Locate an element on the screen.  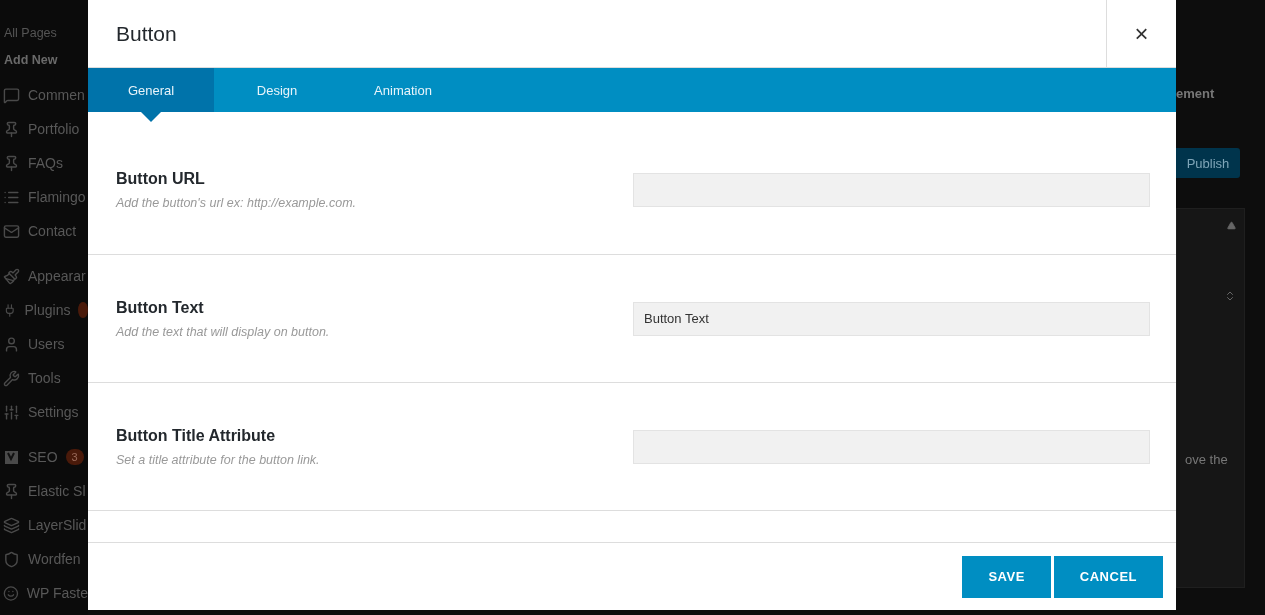
menu-item-label: SEO is located at coordinates (43, 457).